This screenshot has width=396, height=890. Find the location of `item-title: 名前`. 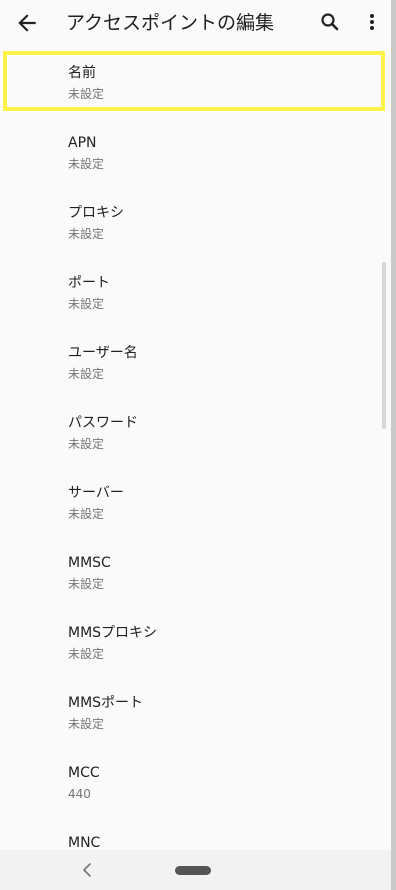

item-title: 名前 is located at coordinates (82, 73).